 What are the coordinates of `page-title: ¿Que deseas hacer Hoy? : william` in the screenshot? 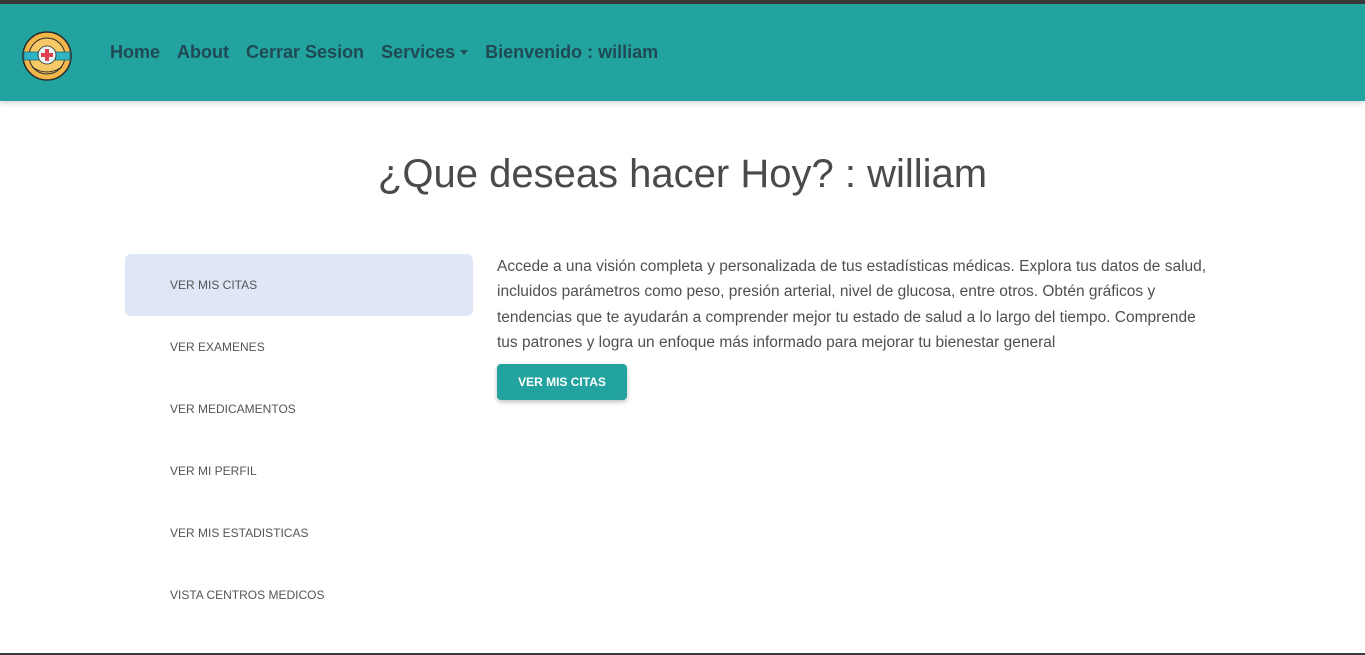 It's located at (682, 174).